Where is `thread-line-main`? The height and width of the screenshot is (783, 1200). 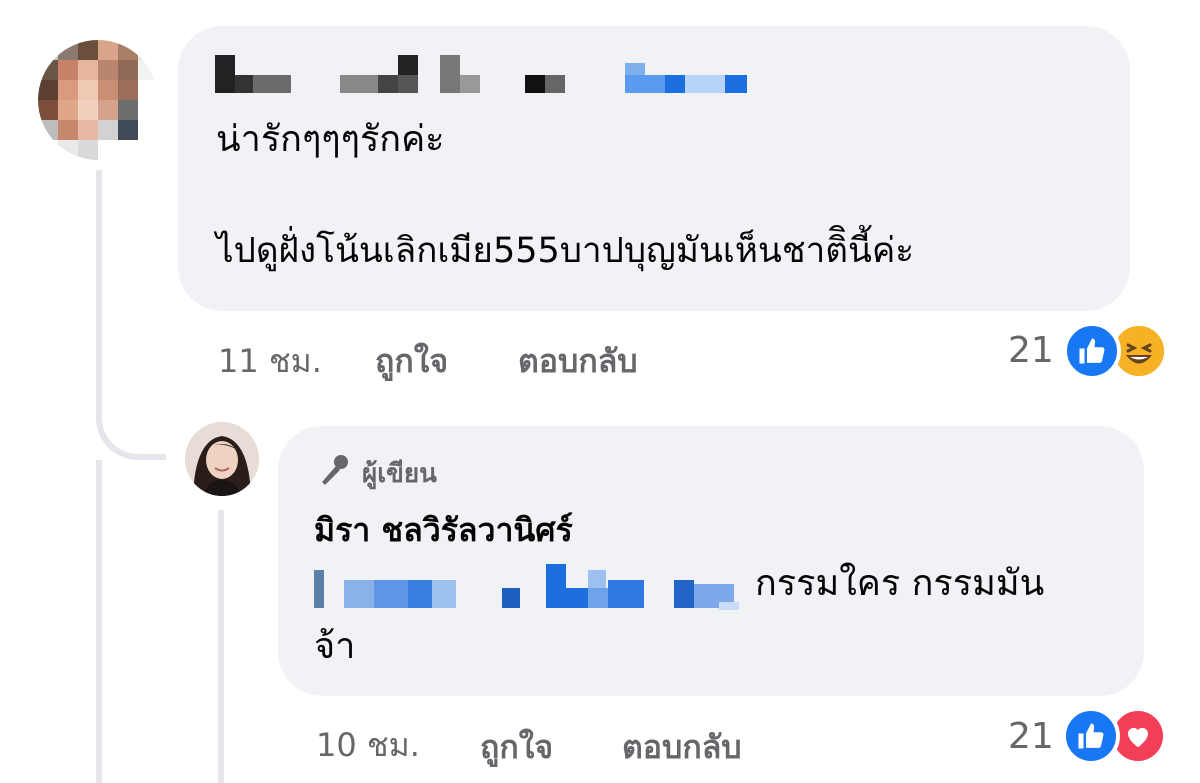 thread-line-main is located at coordinates (99, 277).